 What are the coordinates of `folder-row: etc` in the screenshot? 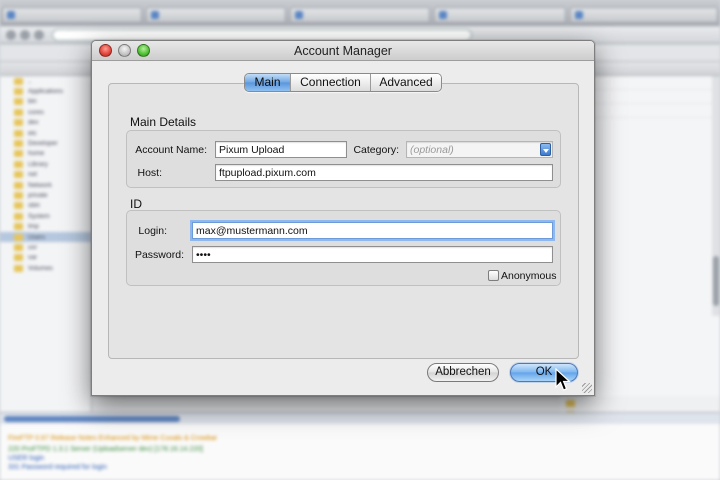 It's located at (45, 133).